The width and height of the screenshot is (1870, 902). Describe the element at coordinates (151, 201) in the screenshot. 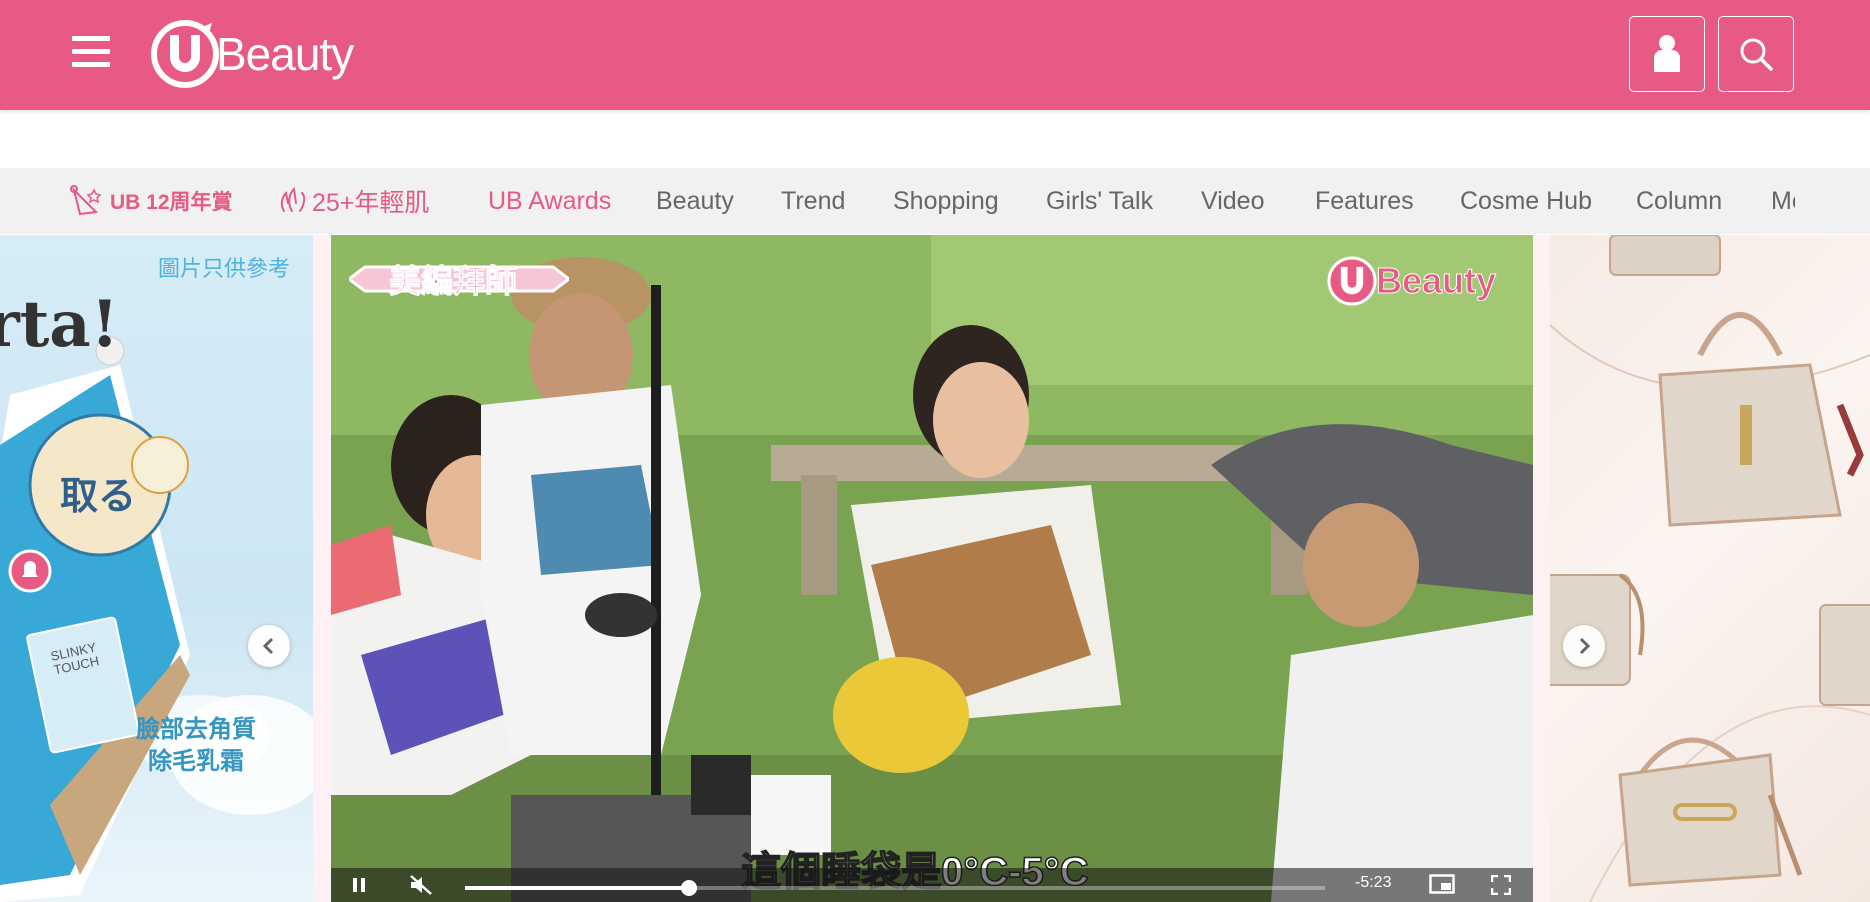

I see `nav-item-ub-anniversary: UB 12周年賞` at that location.